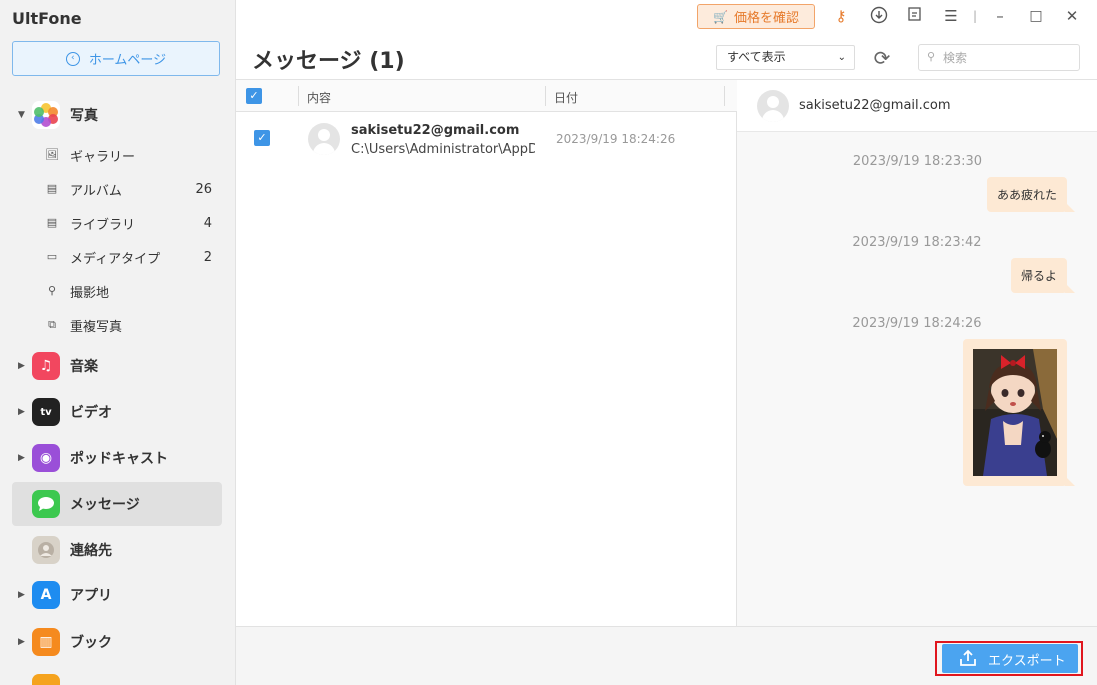  Describe the element at coordinates (52, 154) in the screenshot. I see `image-icon: 🖼` at that location.